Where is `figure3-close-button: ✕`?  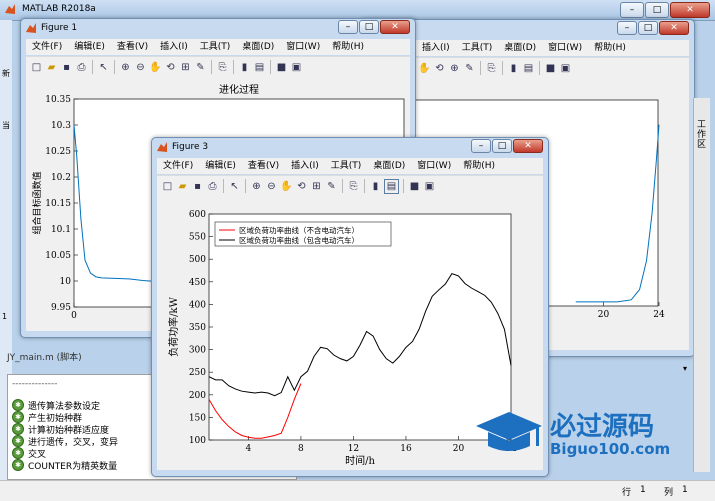
figure3-close-button: ✕ is located at coordinates (528, 146).